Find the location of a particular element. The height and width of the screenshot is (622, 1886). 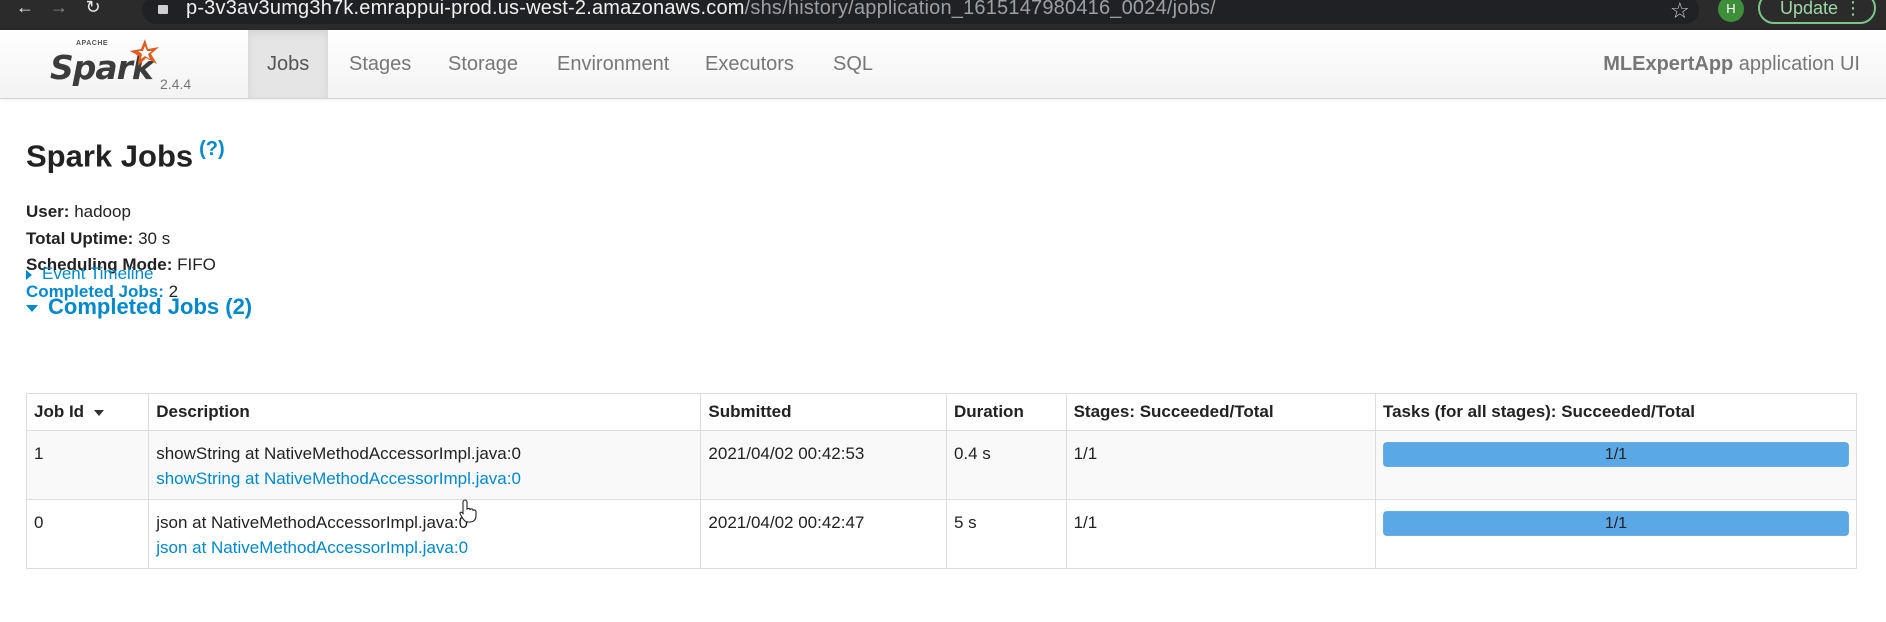

tab-stages: Stages is located at coordinates (380, 64).